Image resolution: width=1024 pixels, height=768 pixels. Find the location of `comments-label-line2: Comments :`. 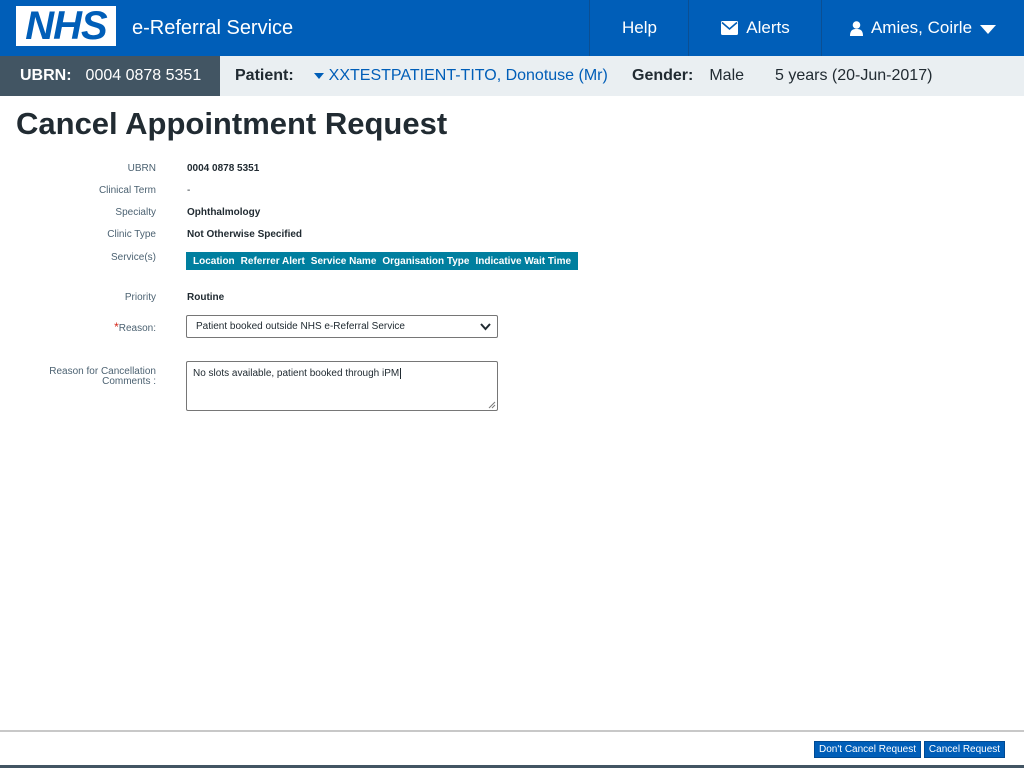

comments-label-line2: Comments : is located at coordinates (129, 381).